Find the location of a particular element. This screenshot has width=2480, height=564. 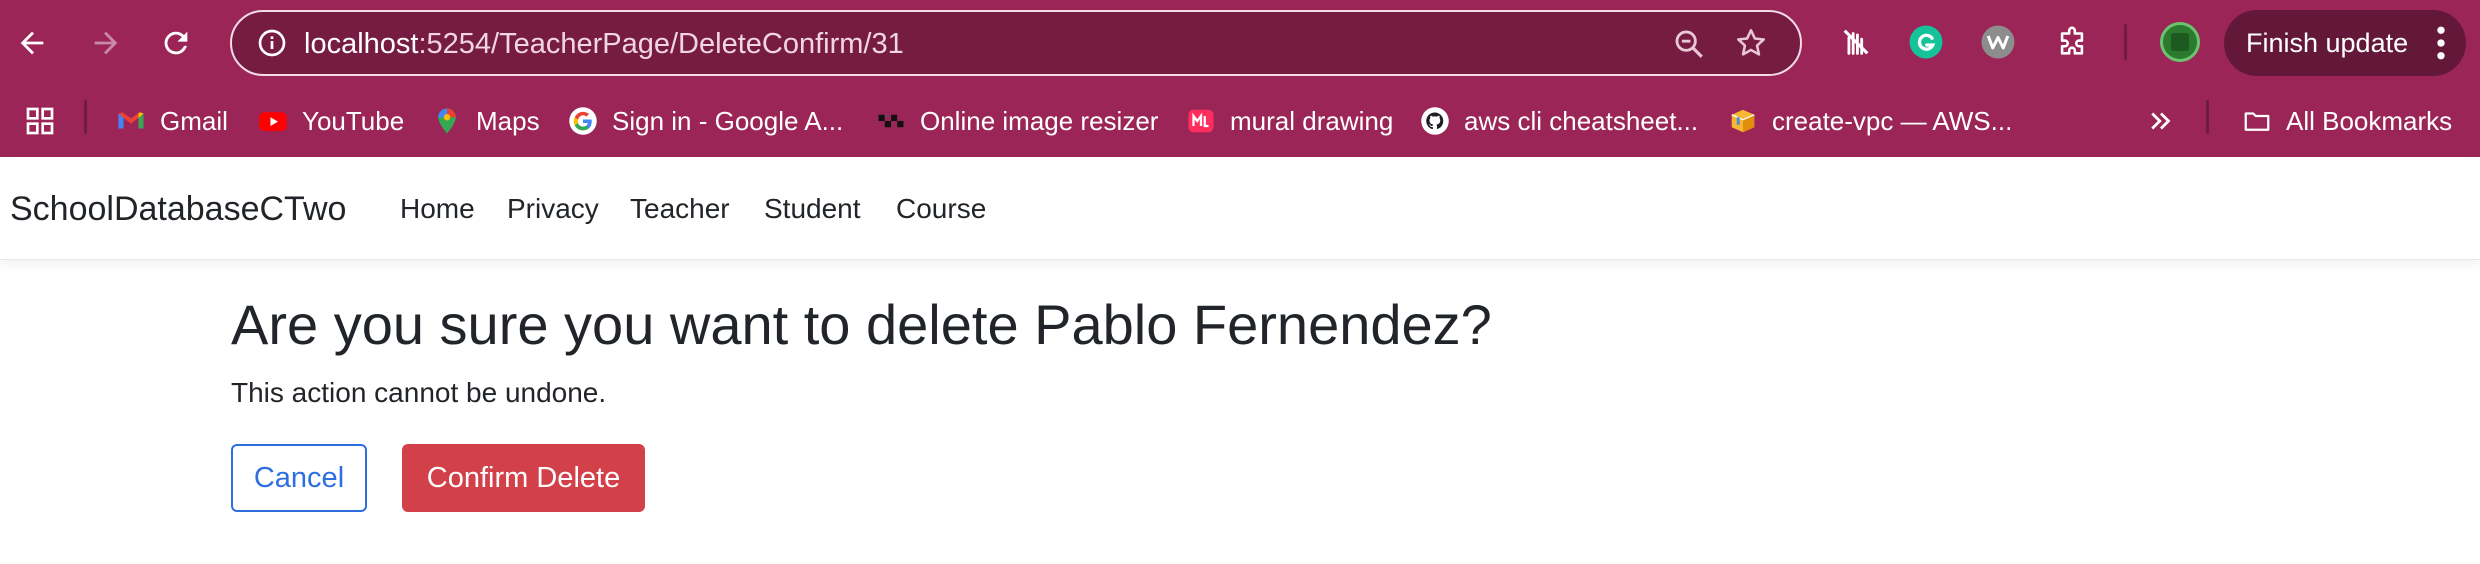

nav-link-home: Home is located at coordinates (437, 209).